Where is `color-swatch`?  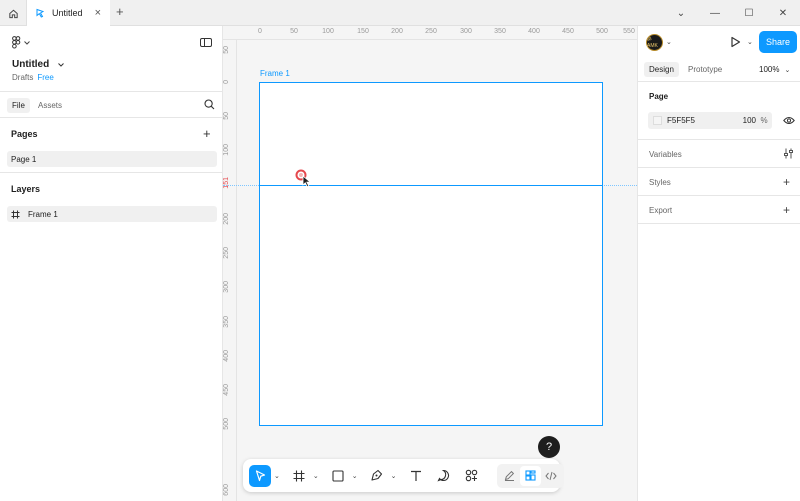
color-swatch is located at coordinates (657, 120).